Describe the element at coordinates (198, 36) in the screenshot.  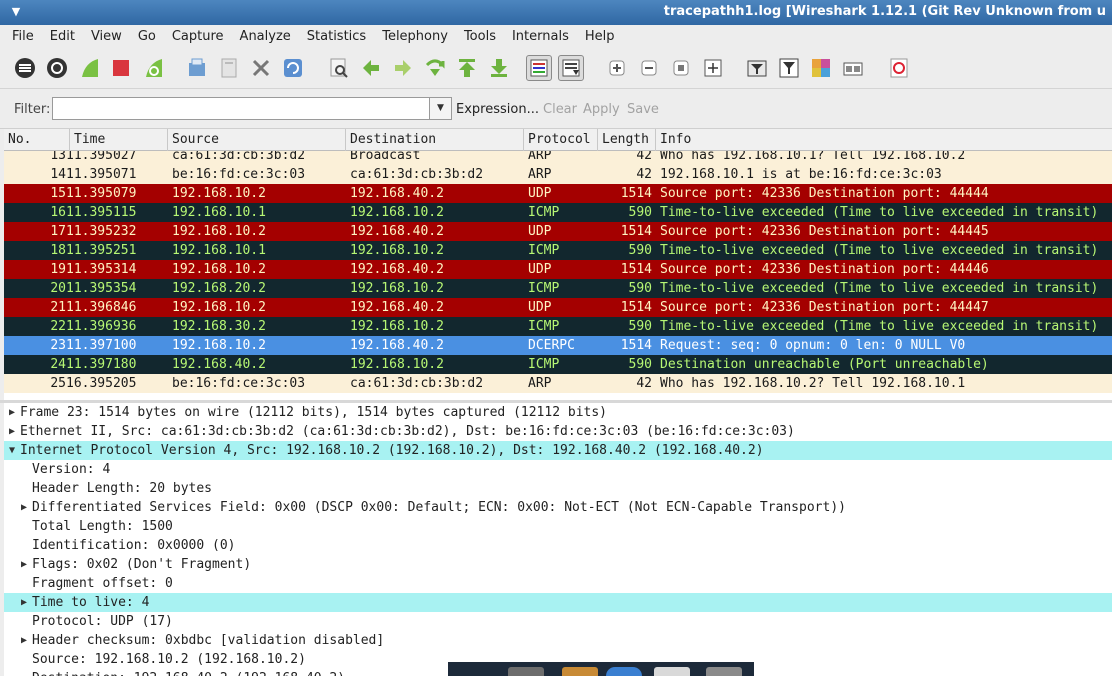
I see `menu-capture: Capture` at that location.